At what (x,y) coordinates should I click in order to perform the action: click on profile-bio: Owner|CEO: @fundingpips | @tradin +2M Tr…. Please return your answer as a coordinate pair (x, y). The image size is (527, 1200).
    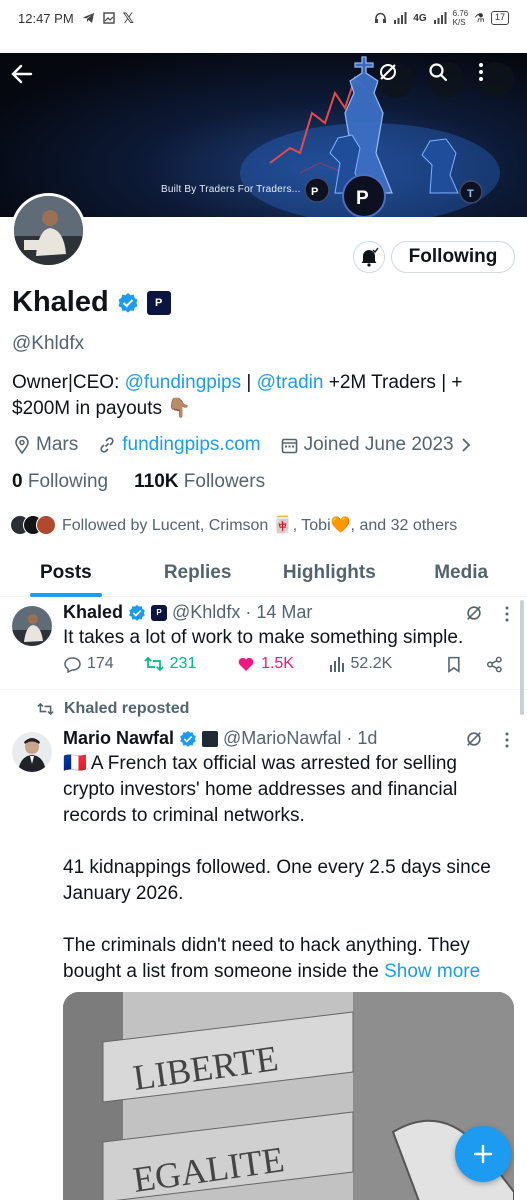
    Looking at the image, I should click on (264, 396).